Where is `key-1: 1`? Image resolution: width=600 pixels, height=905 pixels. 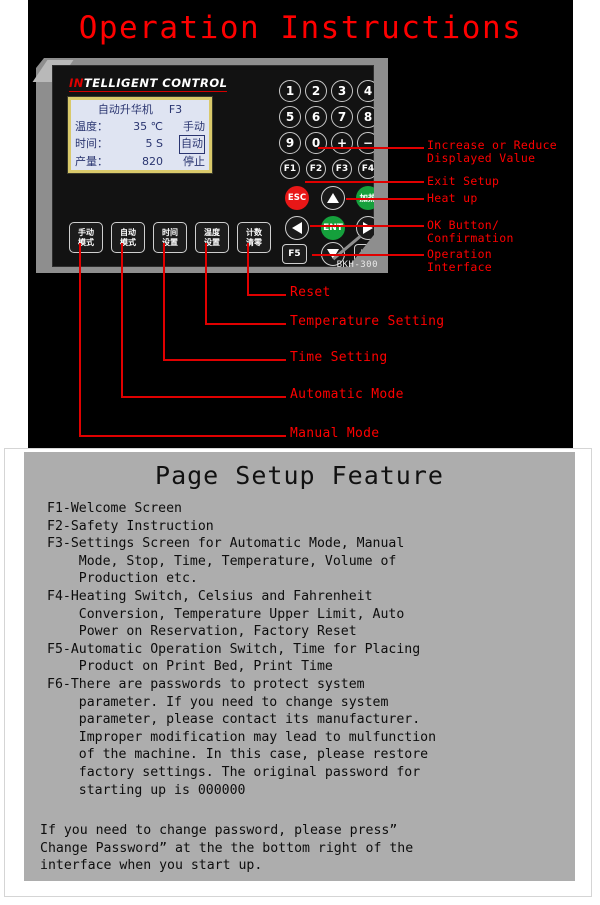
key-1: 1 is located at coordinates (290, 91).